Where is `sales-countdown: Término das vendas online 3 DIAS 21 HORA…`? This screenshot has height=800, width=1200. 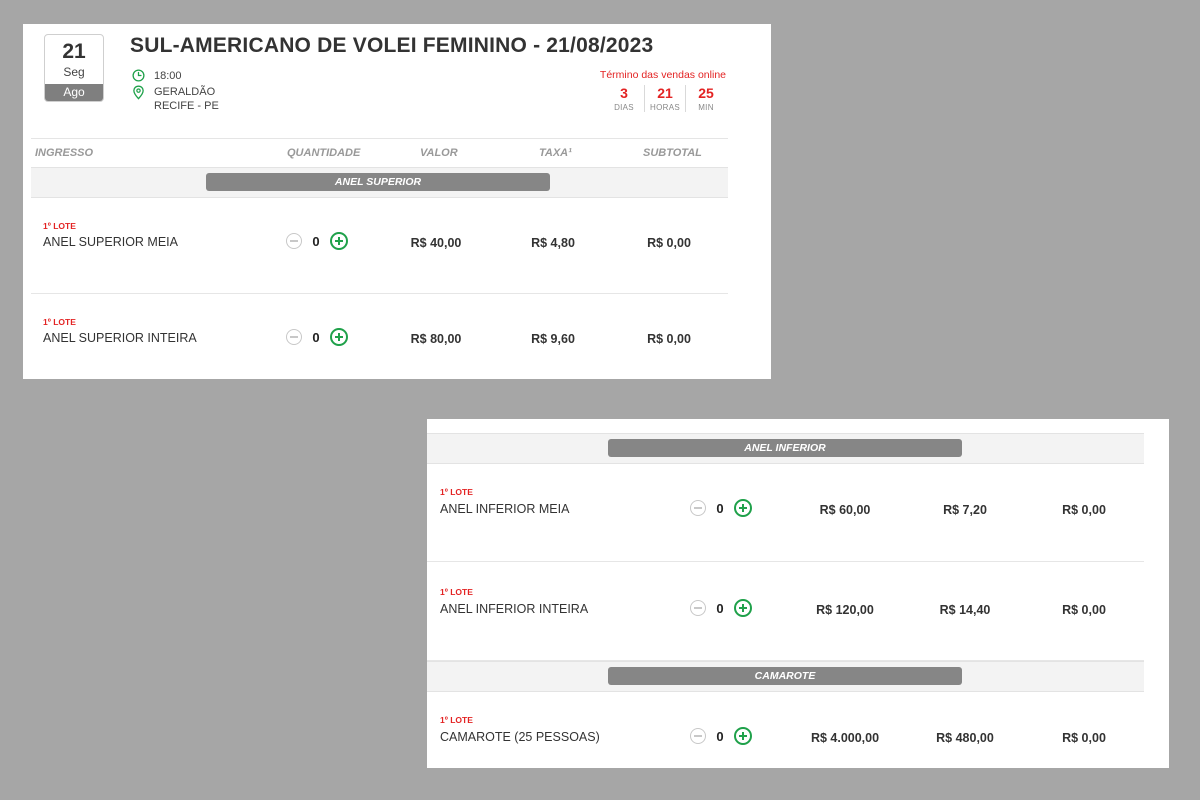
sales-countdown: Término das vendas online 3 DIAS 21 HORA… is located at coordinates (663, 90).